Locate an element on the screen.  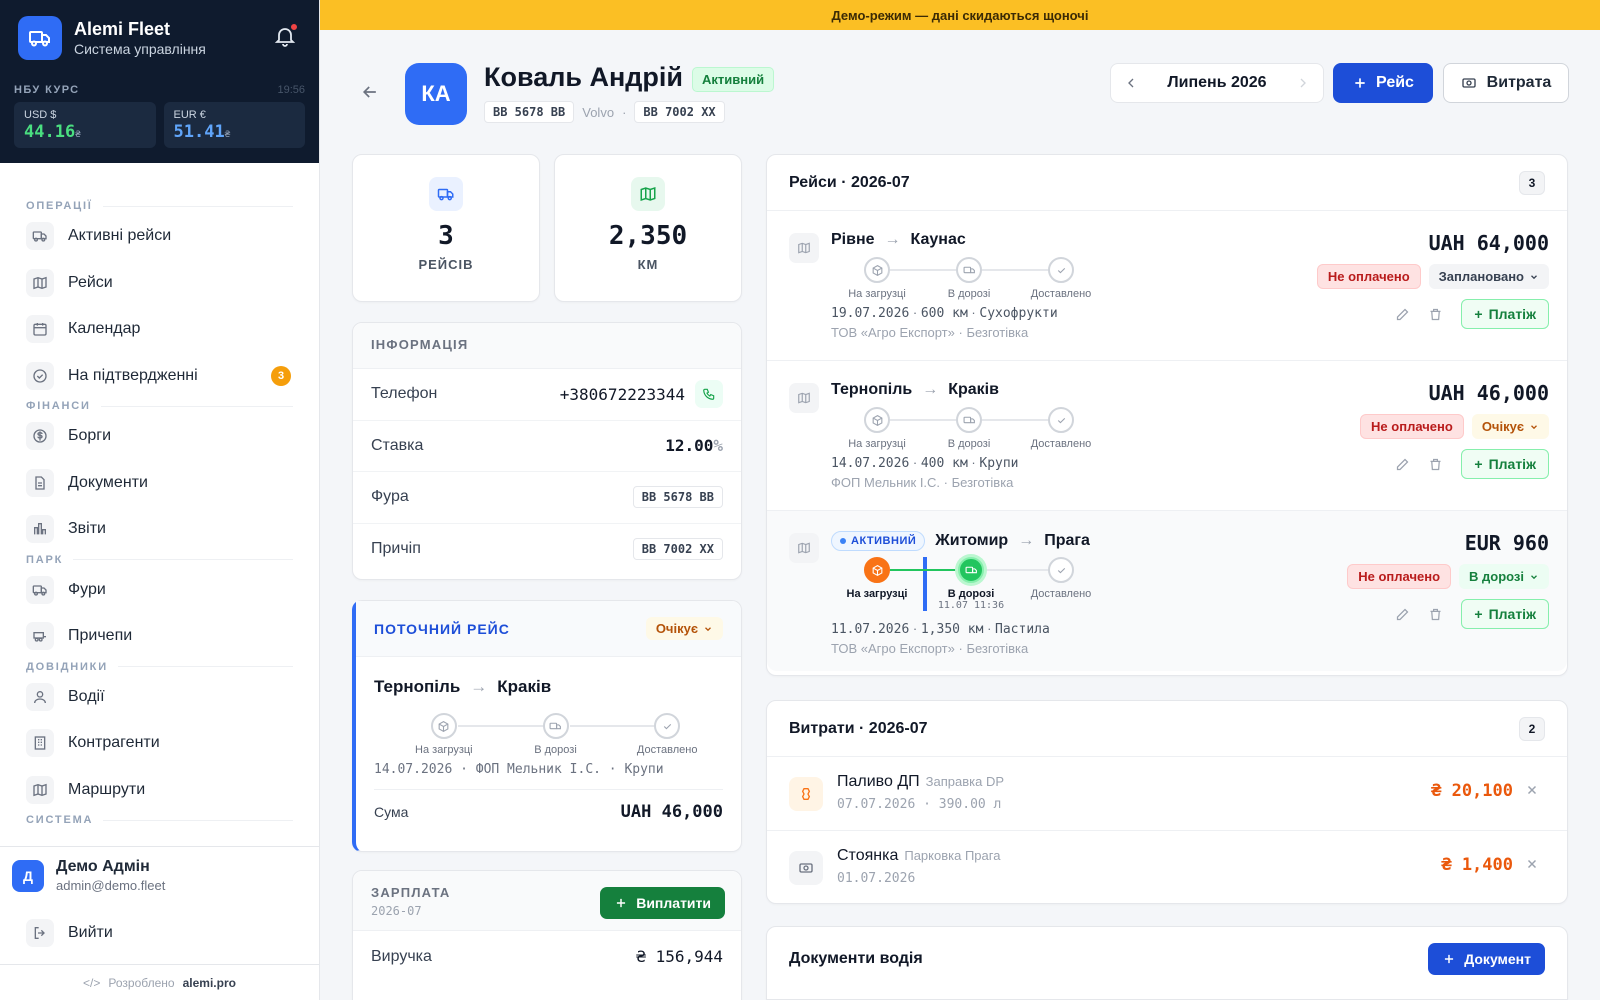
trip-meta: 14.07.2026 · ФОП Мельник І.С. · Крупи is located at coordinates (519, 769).